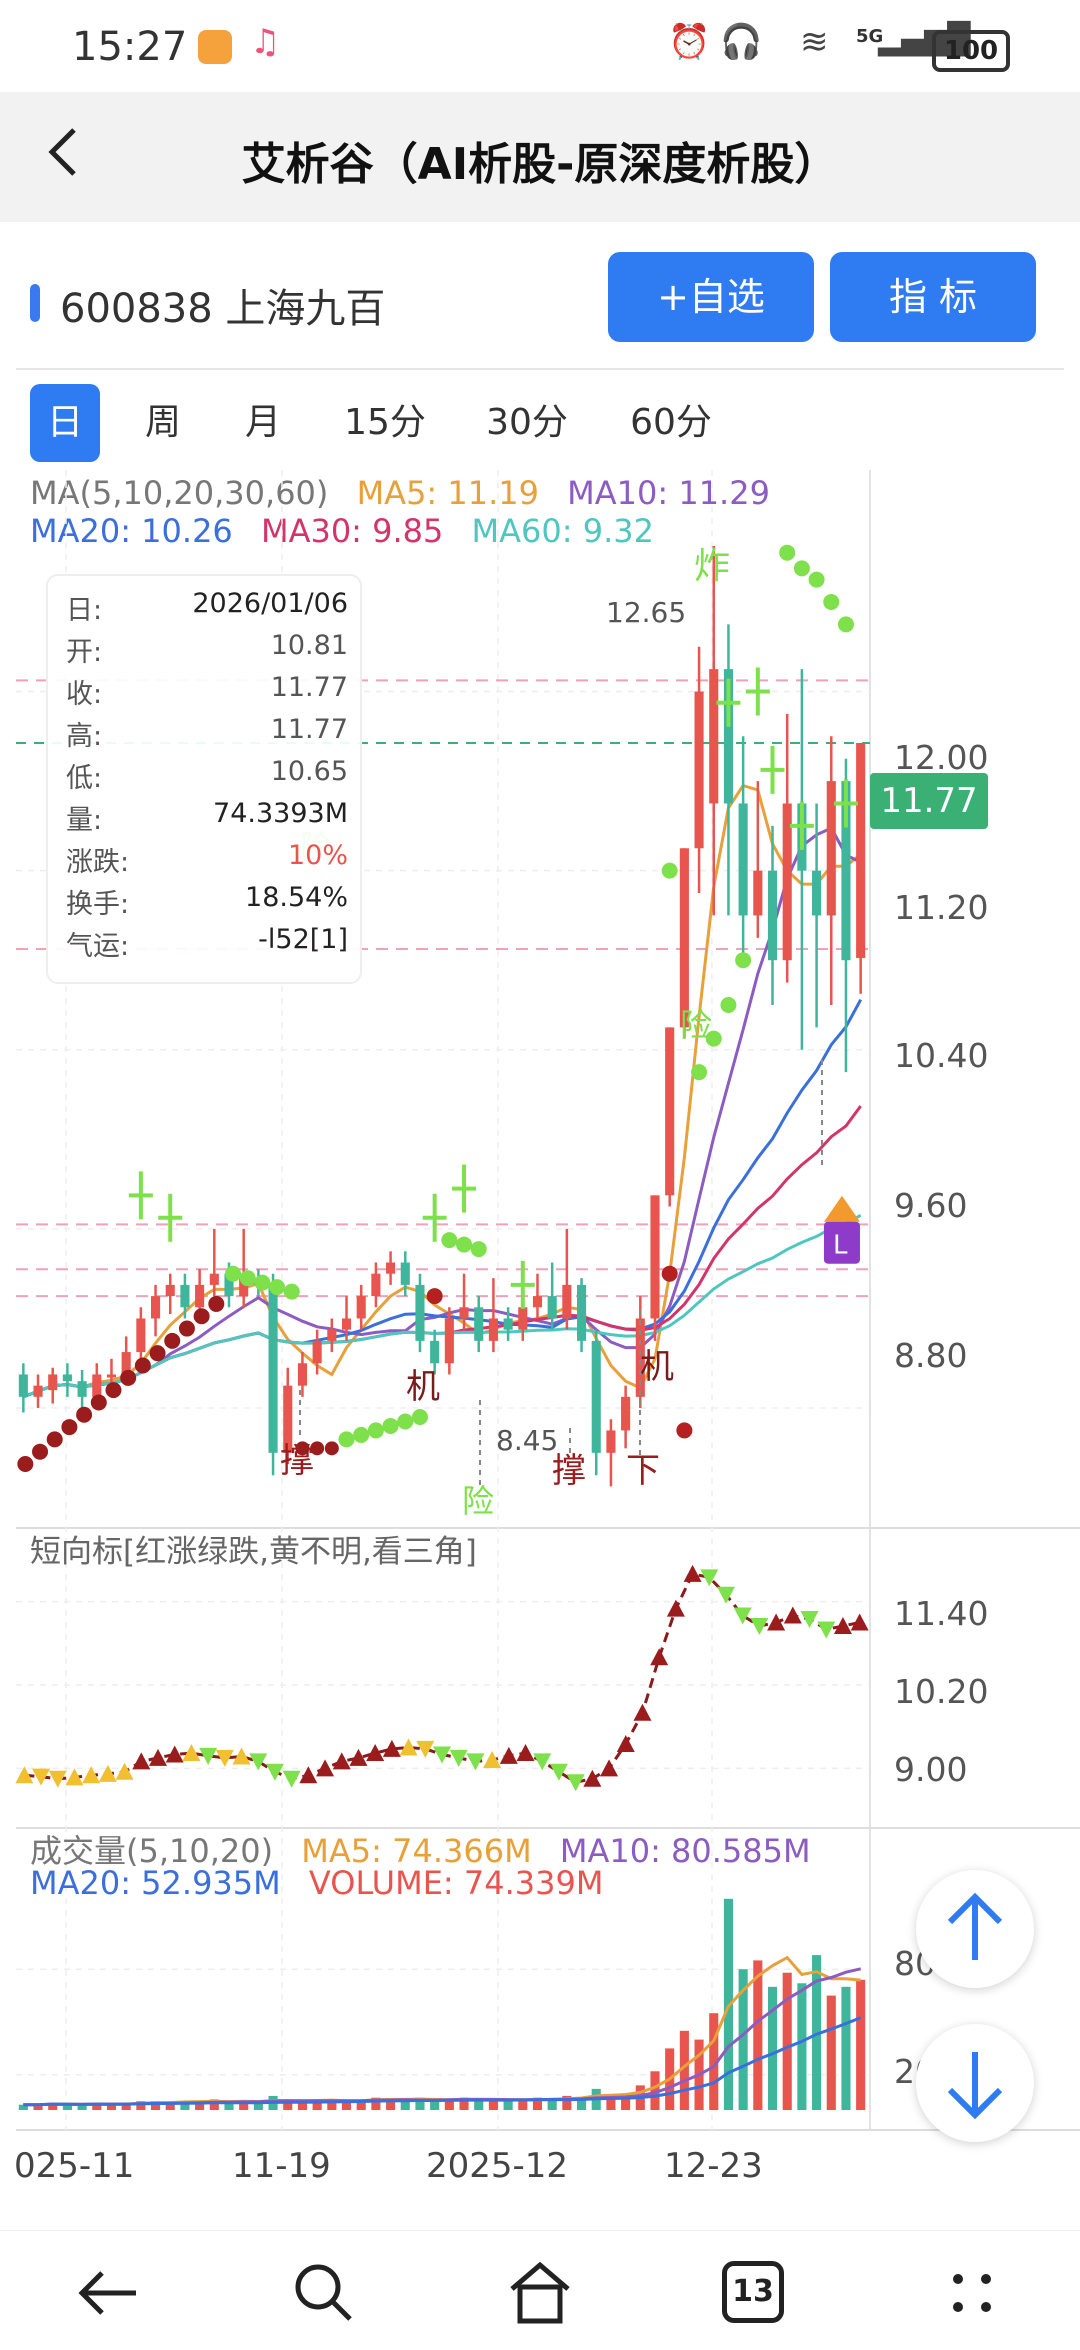 The image size is (1080, 2350). Describe the element at coordinates (108, 2293) in the screenshot. I see `nav-back-icon` at that location.